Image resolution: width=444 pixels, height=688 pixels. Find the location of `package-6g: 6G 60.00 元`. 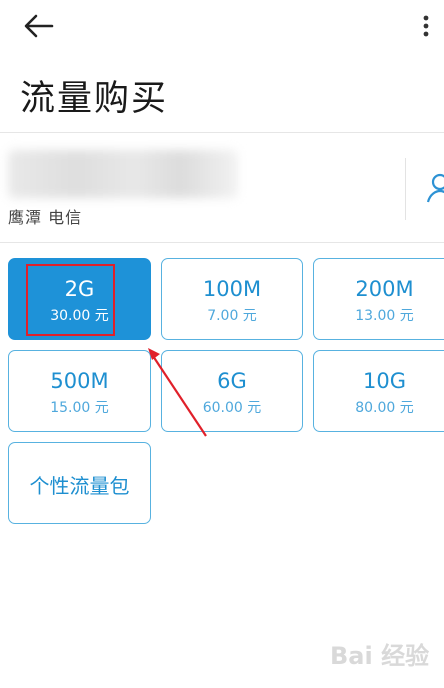

package-6g: 6G 60.00 元 is located at coordinates (232, 391).